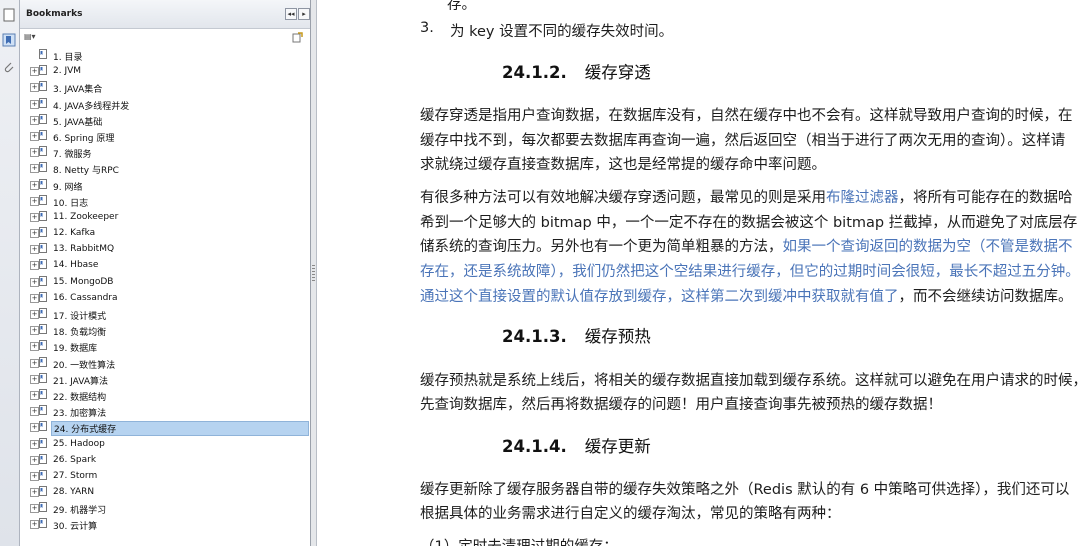 The height and width of the screenshot is (546, 1080). I want to click on bookmark-item: +21. JAVA算法, so click(165, 380).